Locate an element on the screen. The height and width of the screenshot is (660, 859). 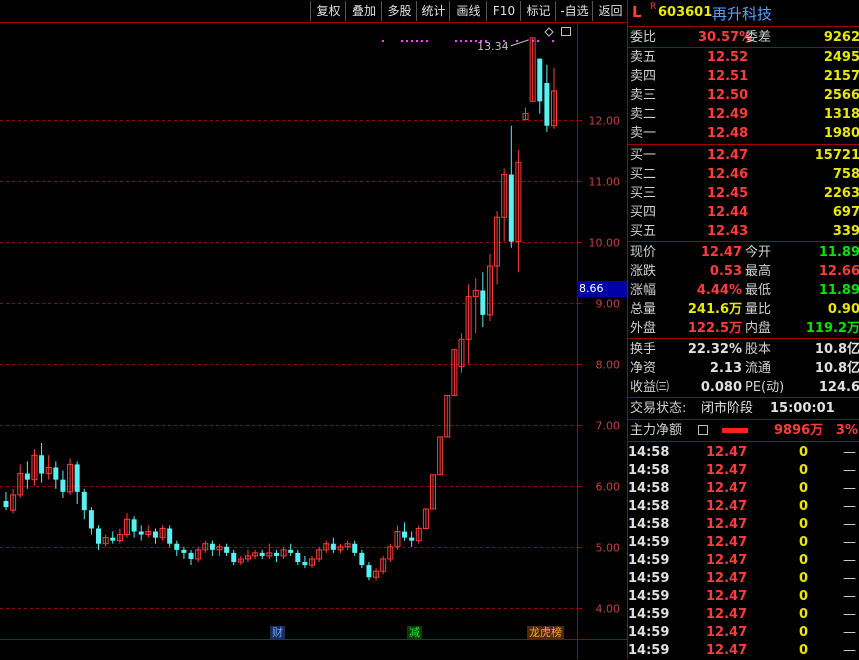
event-tag-longhubang: 龙虎榜 is located at coordinates (545, 632).